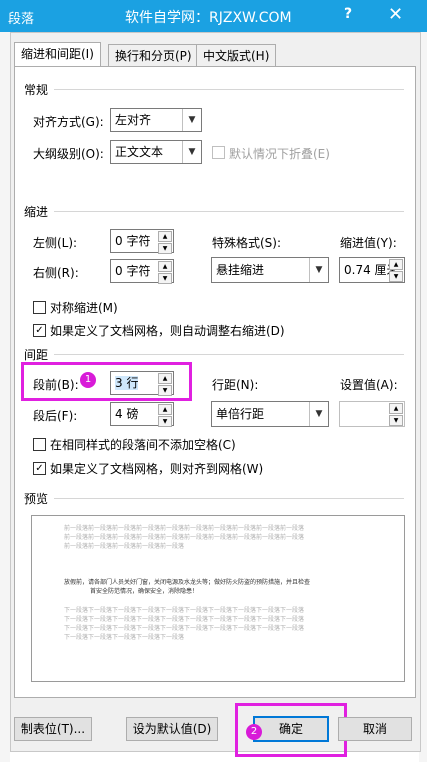 Image resolution: width=427 pixels, height=762 pixels. Describe the element at coordinates (124, 546) in the screenshot. I see `preview-prev-line: 前一段落前一段落前一段落前一段落前一段落` at that location.